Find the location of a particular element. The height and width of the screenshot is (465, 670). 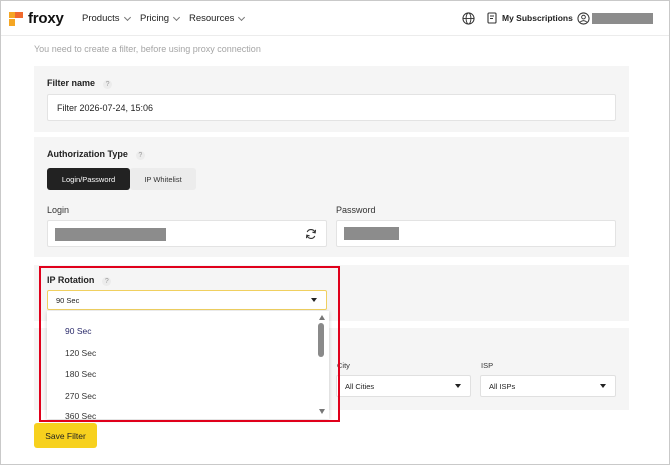

password-value-redacted is located at coordinates (371, 233).